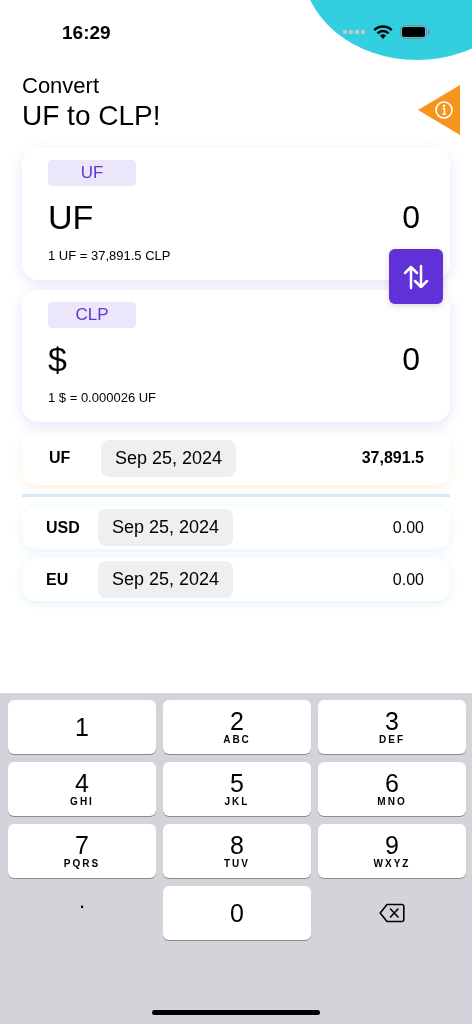 This screenshot has height=1024, width=472. I want to click on currency-code: EU, so click(58, 579).